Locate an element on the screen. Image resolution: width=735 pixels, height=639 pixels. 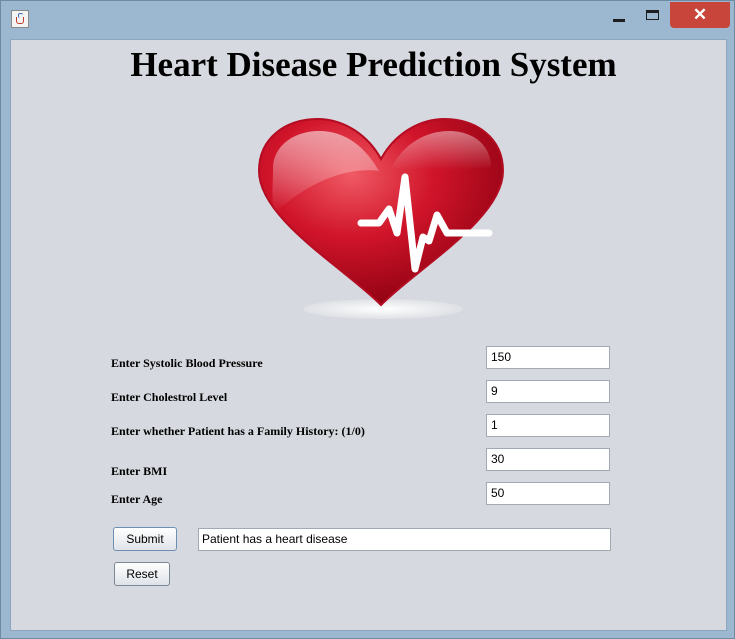
minimize-icon is located at coordinates (619, 20).